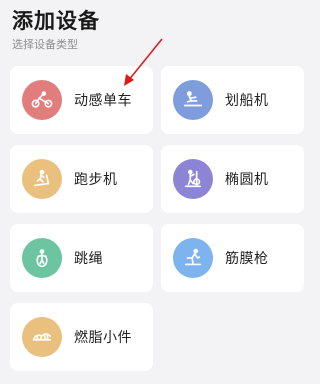 This screenshot has width=320, height=384. What do you see at coordinates (247, 180) in the screenshot?
I see `device-label: 椭圆机` at bounding box center [247, 180].